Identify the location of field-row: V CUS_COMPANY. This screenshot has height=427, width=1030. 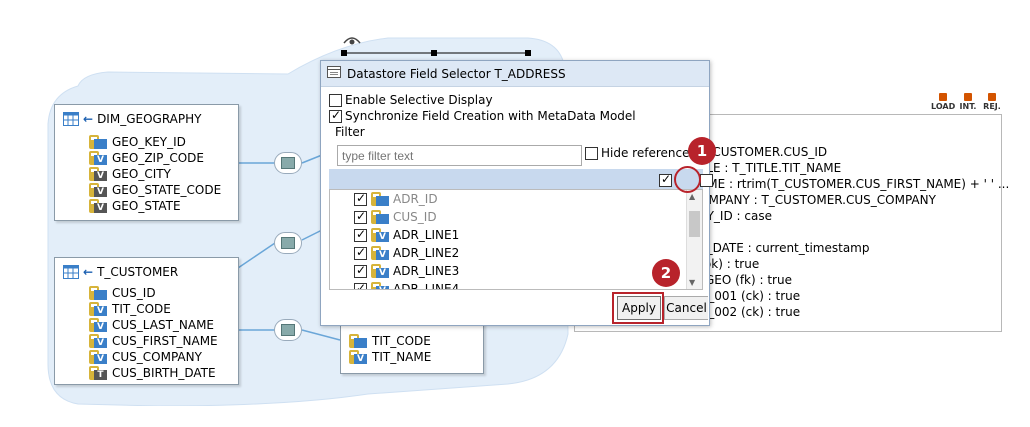
(145, 357).